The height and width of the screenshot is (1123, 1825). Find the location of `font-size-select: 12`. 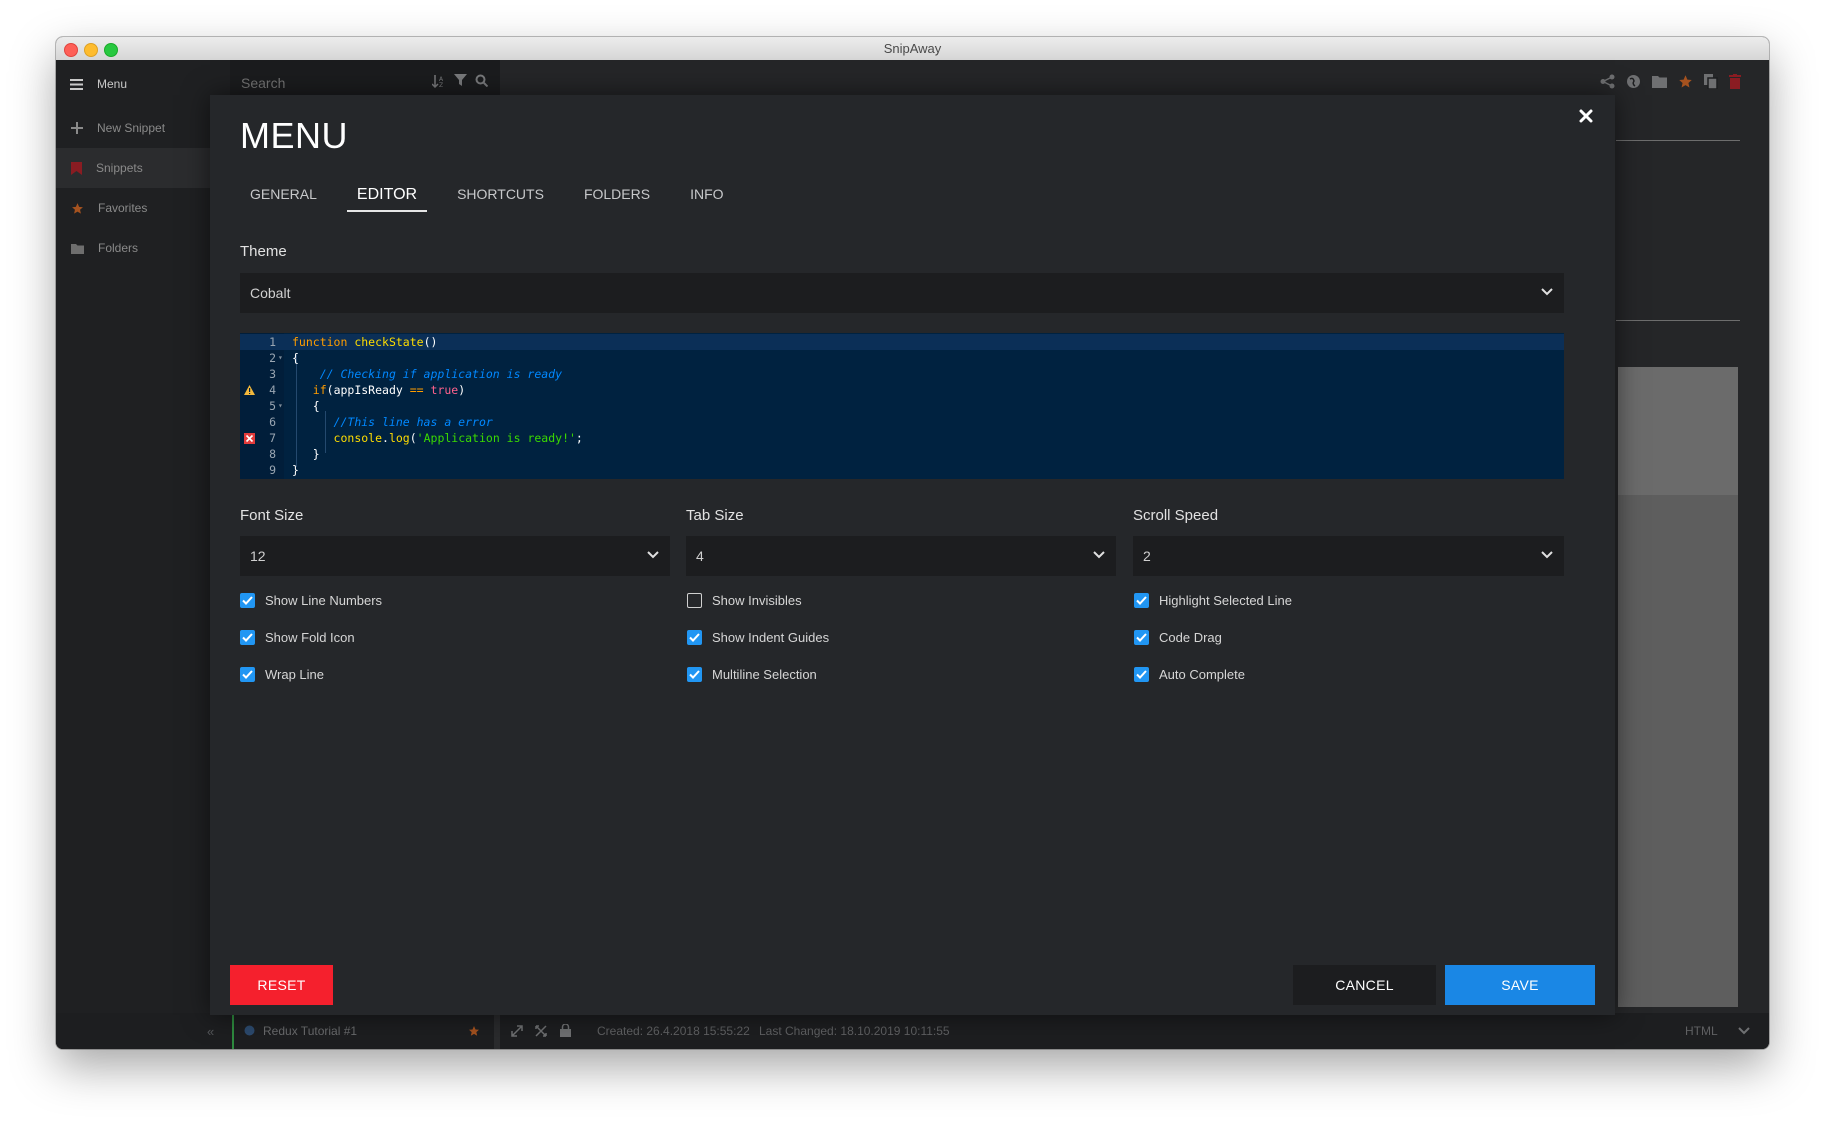

font-size-select: 12 is located at coordinates (455, 556).